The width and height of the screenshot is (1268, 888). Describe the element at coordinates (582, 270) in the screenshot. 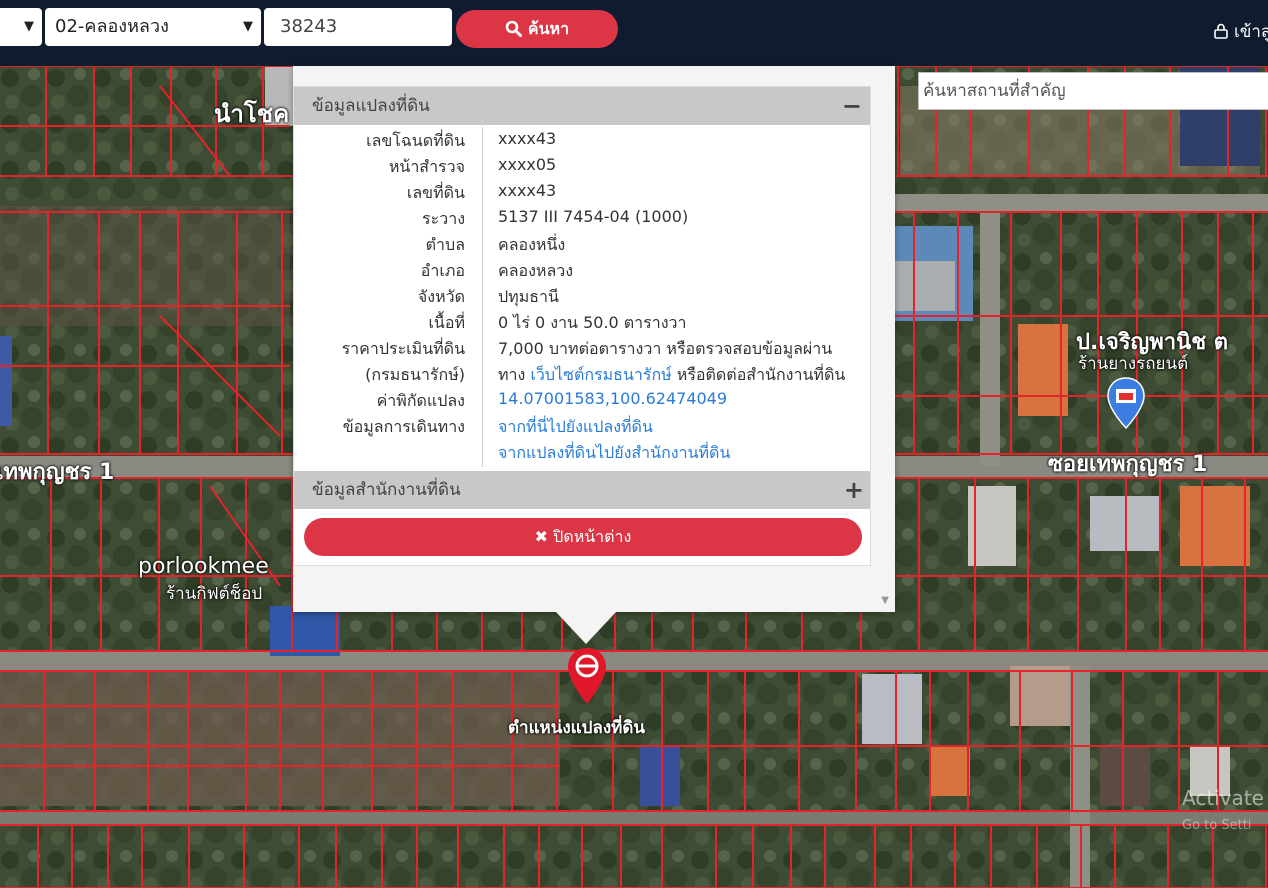

I see `detail-row: อำเภอ คลองหลวง` at that location.